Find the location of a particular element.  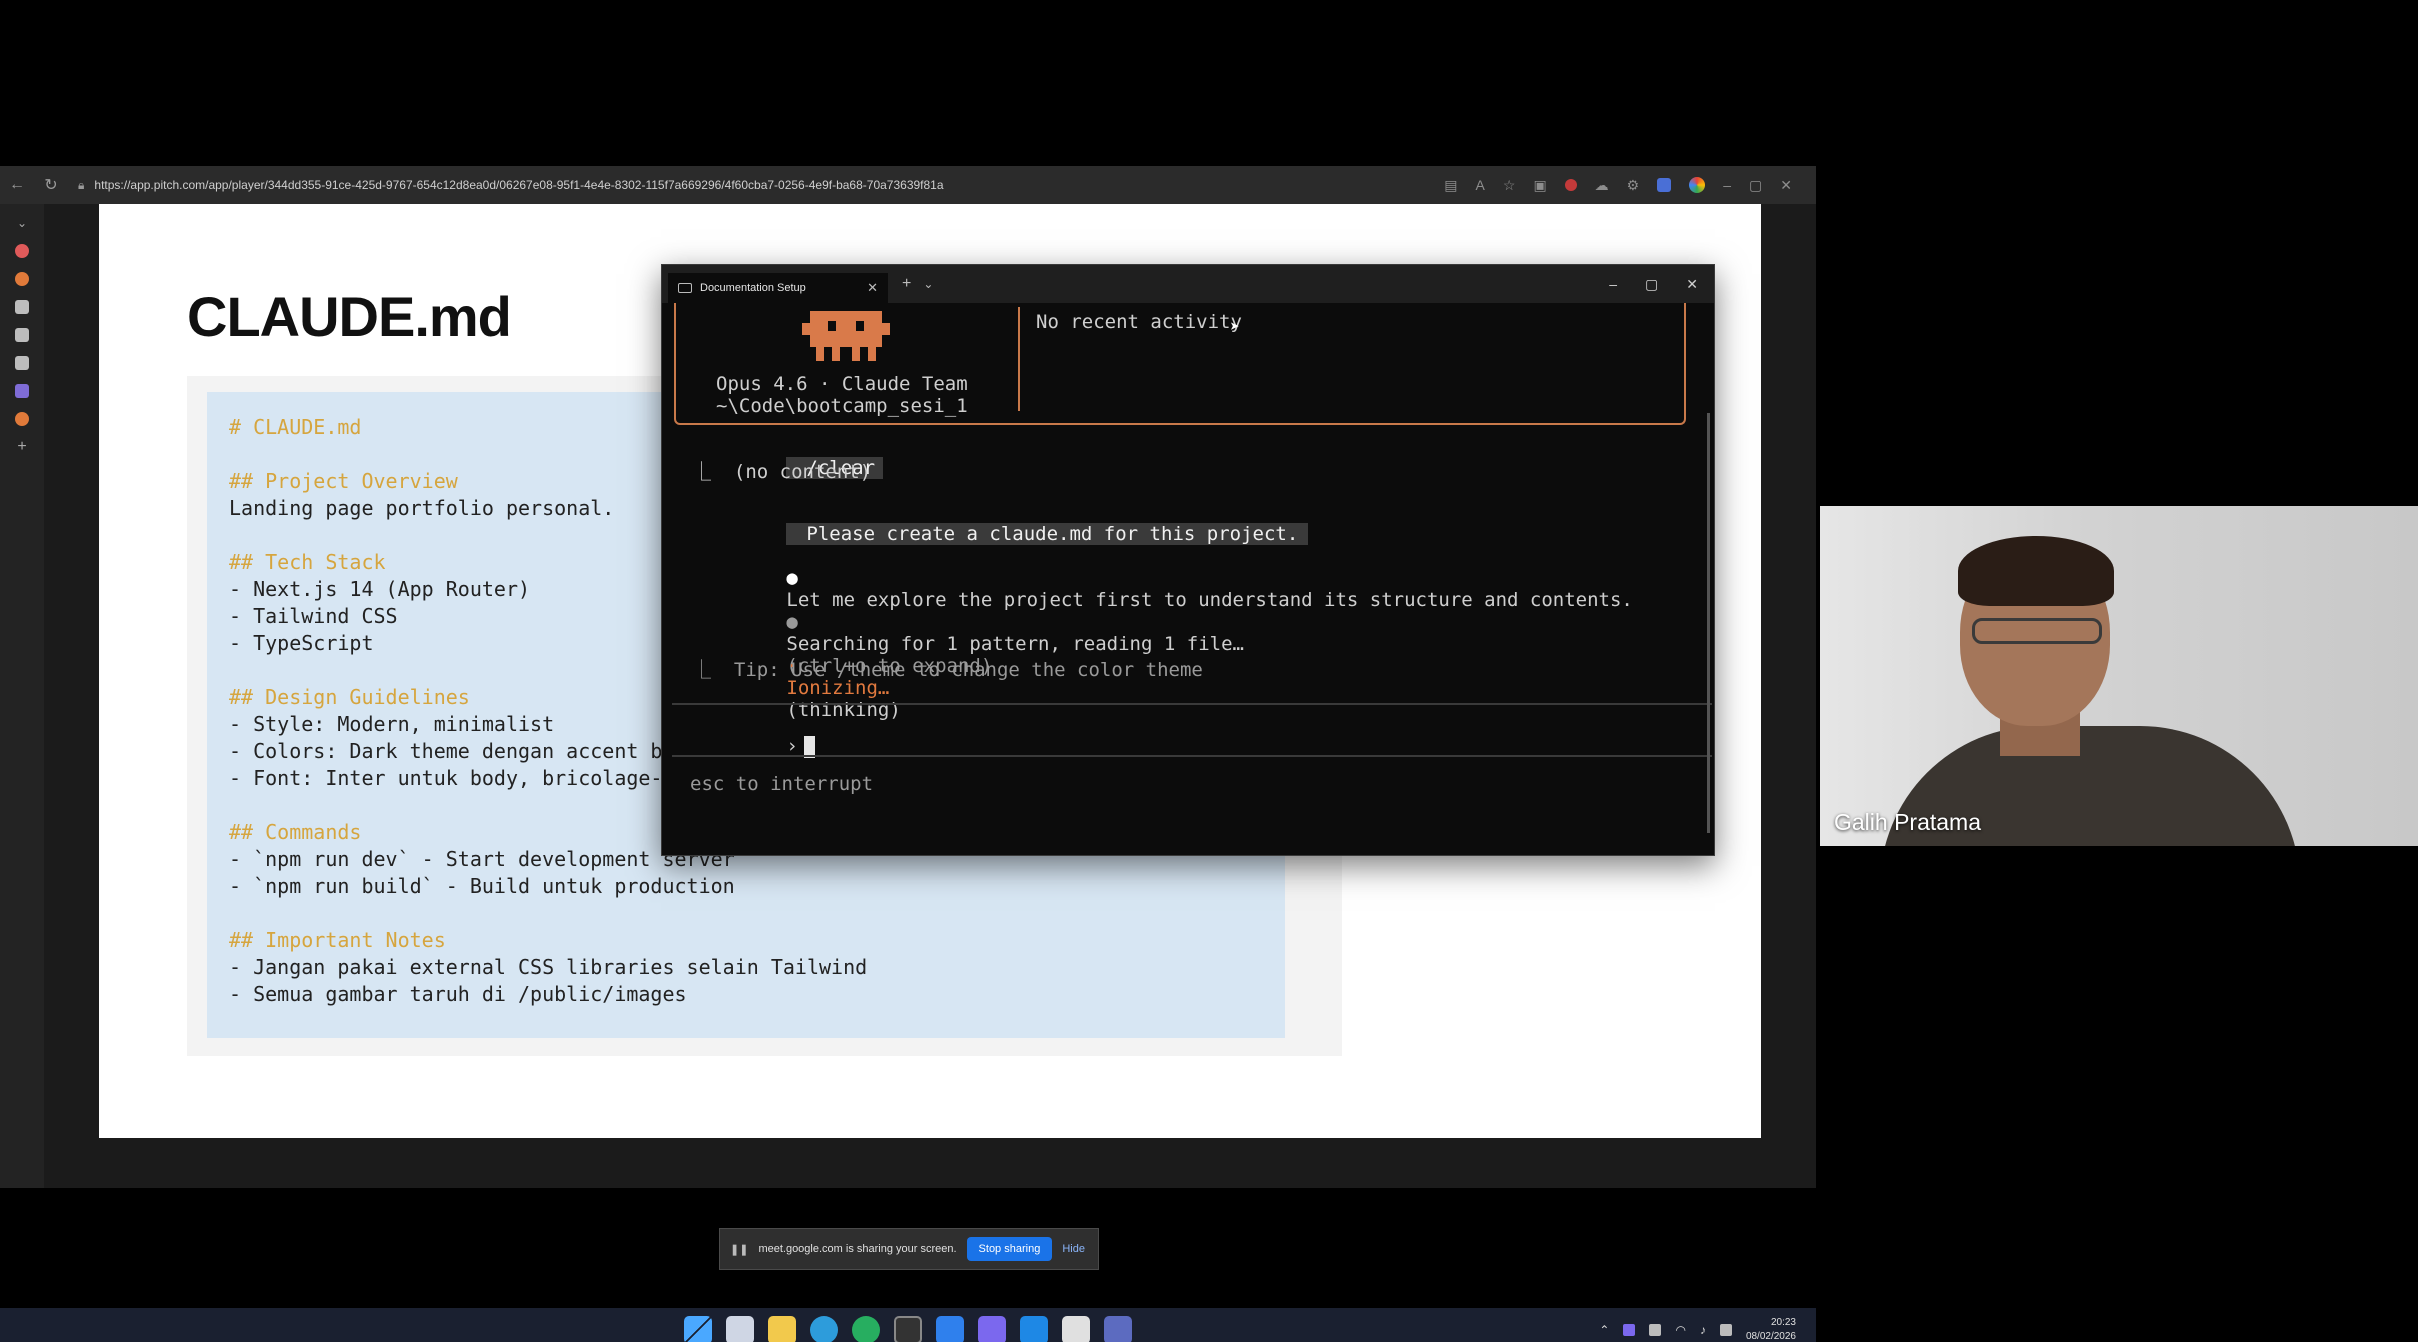

outlook-icon is located at coordinates (950, 1329).